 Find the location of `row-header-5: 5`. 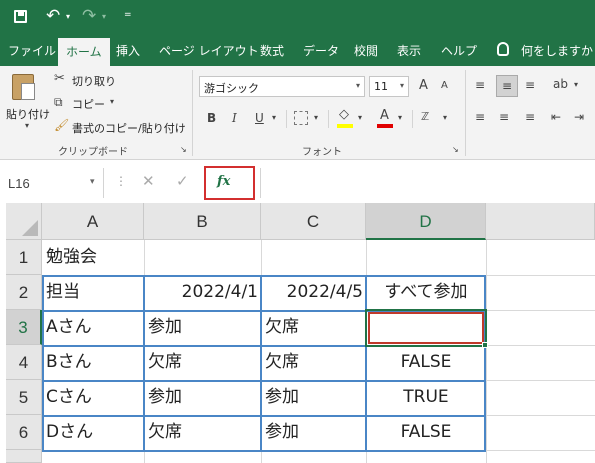

row-header-5: 5 is located at coordinates (24, 397).